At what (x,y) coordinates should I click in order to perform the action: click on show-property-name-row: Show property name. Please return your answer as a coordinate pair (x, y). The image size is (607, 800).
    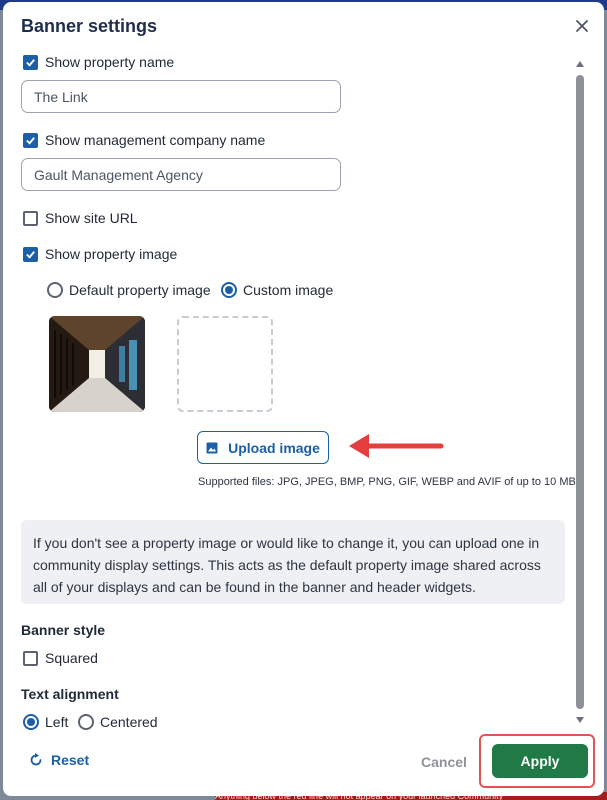
    Looking at the image, I should click on (98, 62).